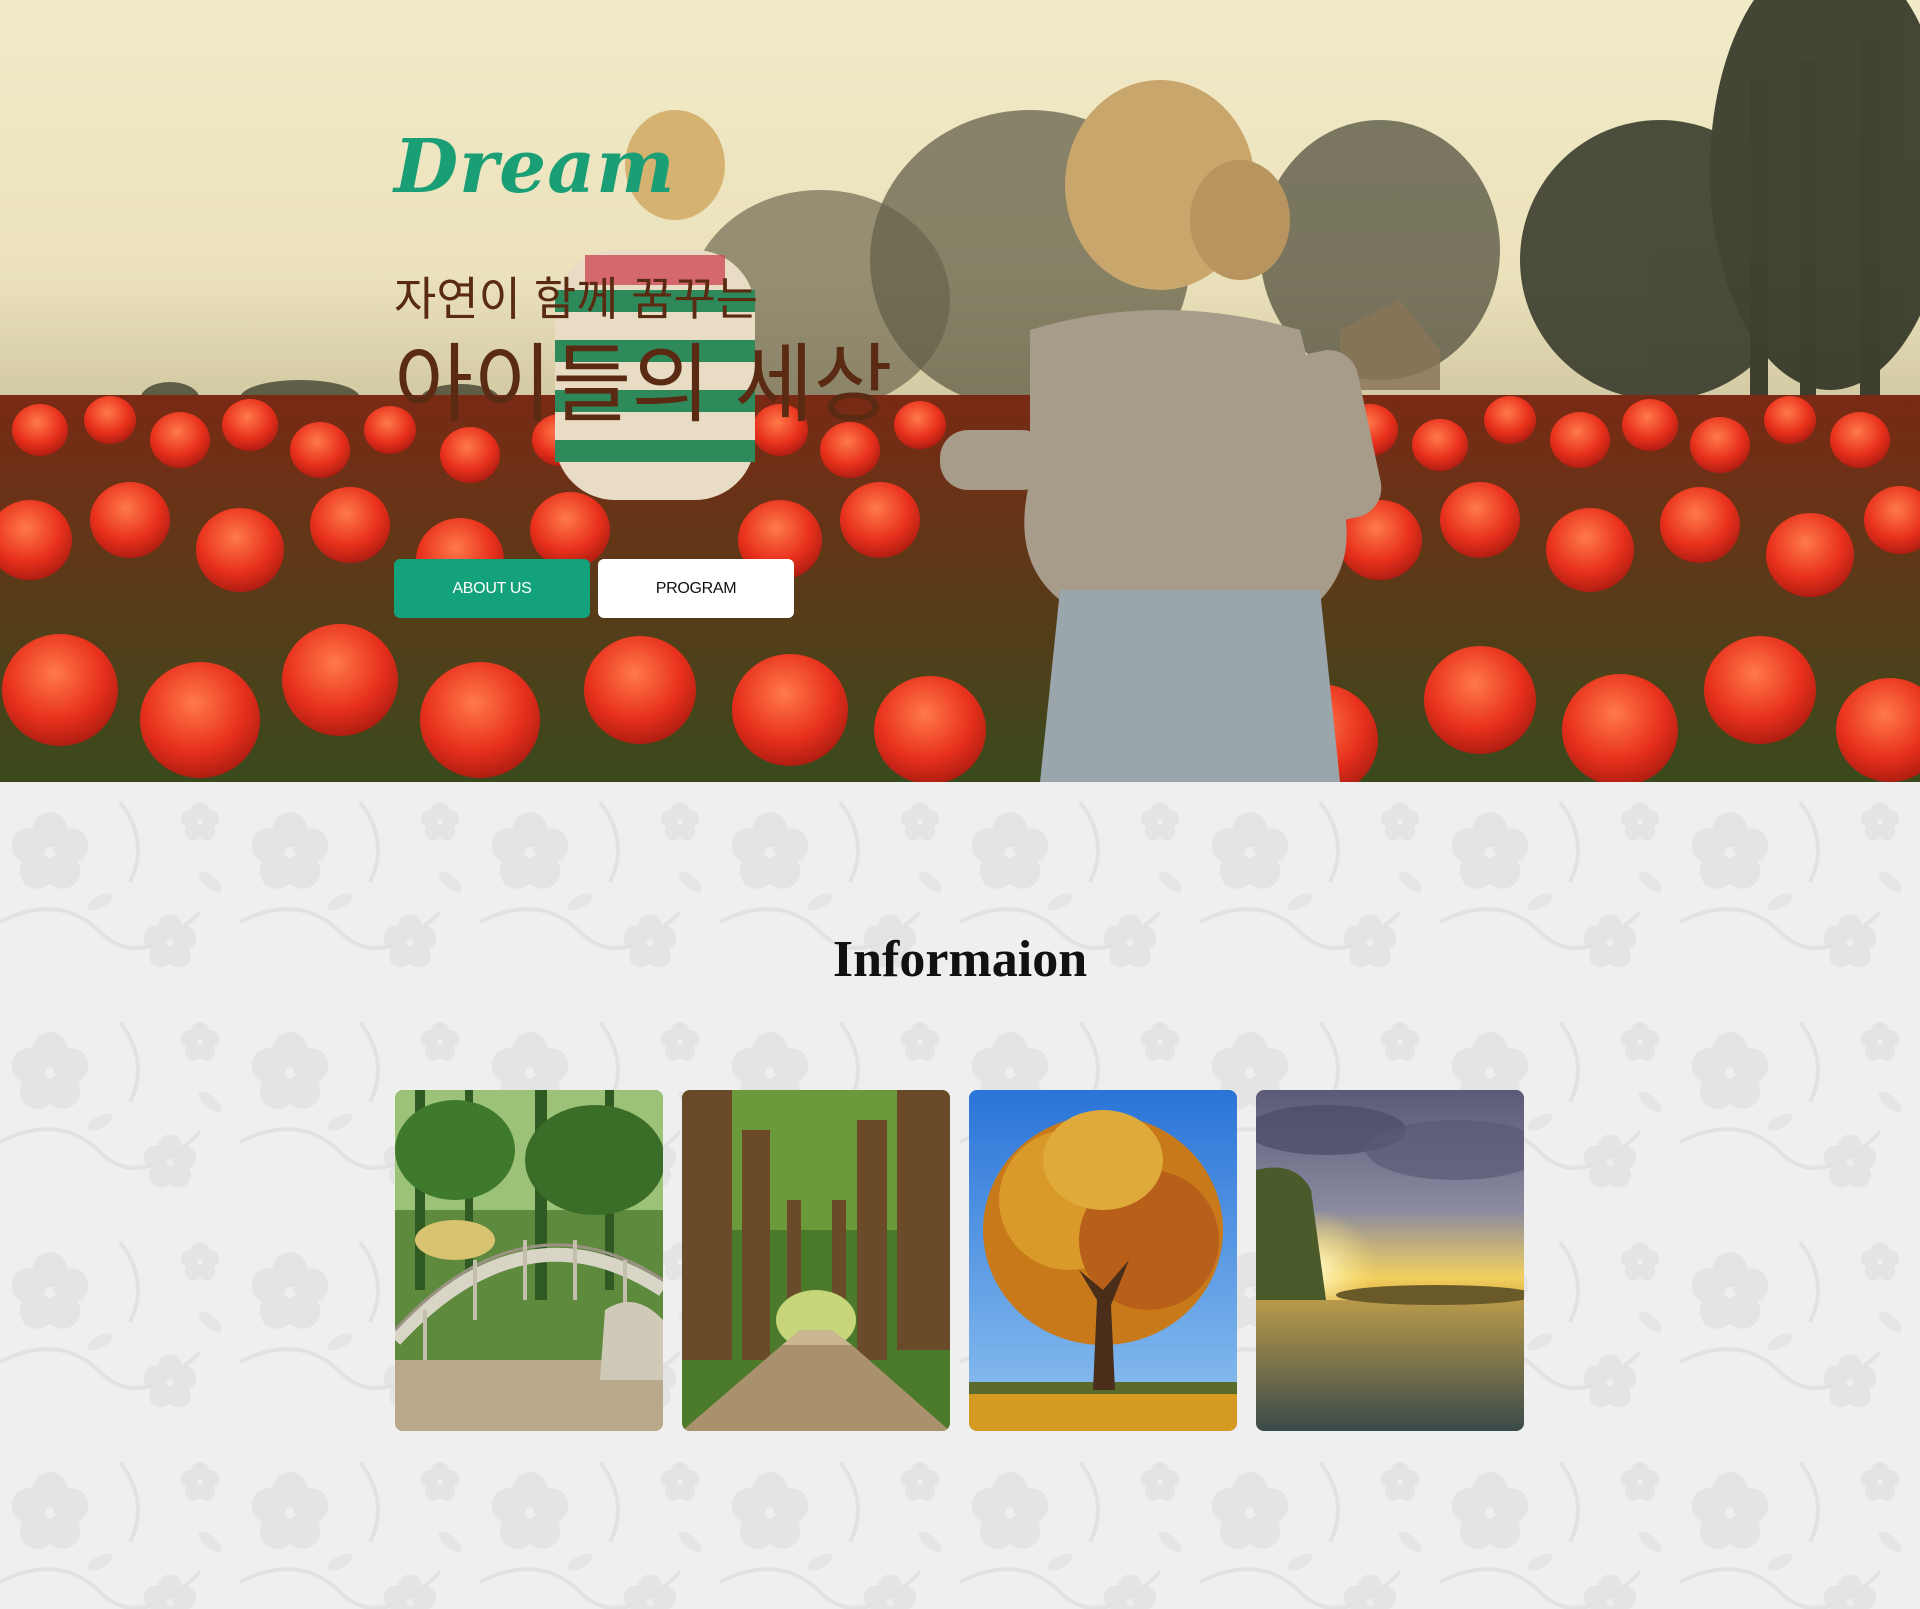 The image size is (1920, 1609). What do you see at coordinates (696, 588) in the screenshot?
I see `program-button: PROGRAM` at bounding box center [696, 588].